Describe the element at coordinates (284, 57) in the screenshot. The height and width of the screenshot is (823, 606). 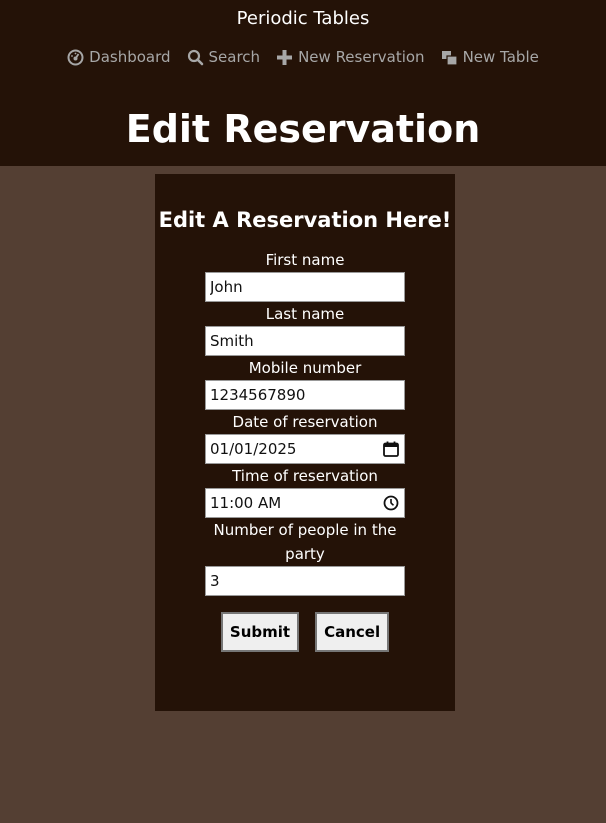
I see `plus-icon` at that location.